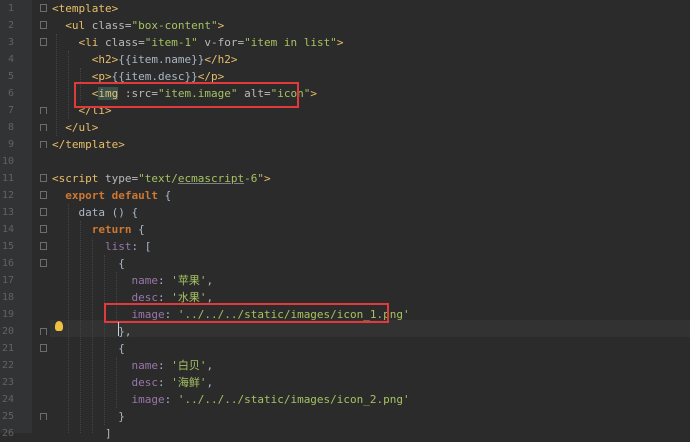 The width and height of the screenshot is (690, 442). I want to click on code-text: </template>, so click(88, 144).